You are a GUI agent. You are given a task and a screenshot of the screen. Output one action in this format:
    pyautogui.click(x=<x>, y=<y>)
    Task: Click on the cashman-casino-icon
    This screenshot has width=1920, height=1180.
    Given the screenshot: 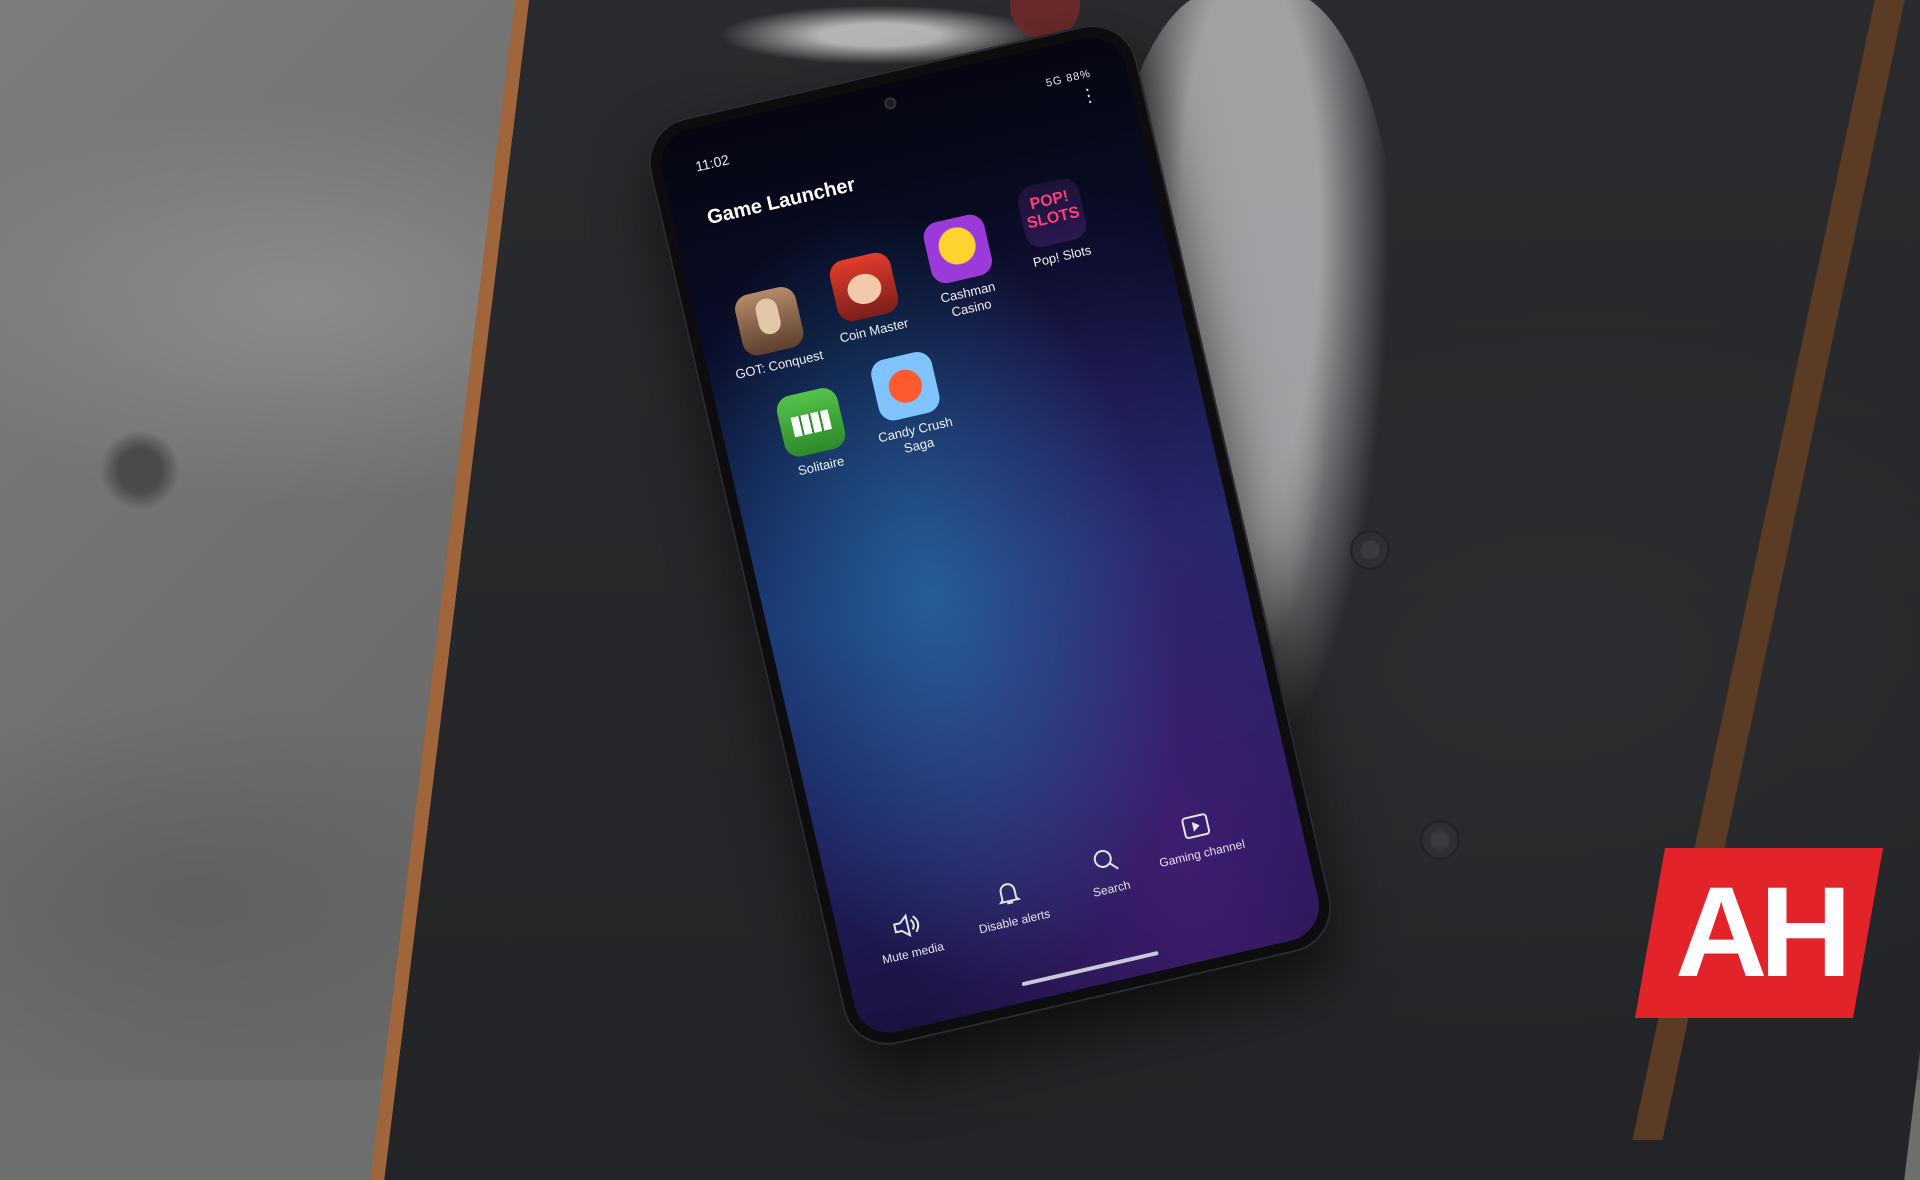 What is the action you would take?
    pyautogui.click(x=957, y=249)
    